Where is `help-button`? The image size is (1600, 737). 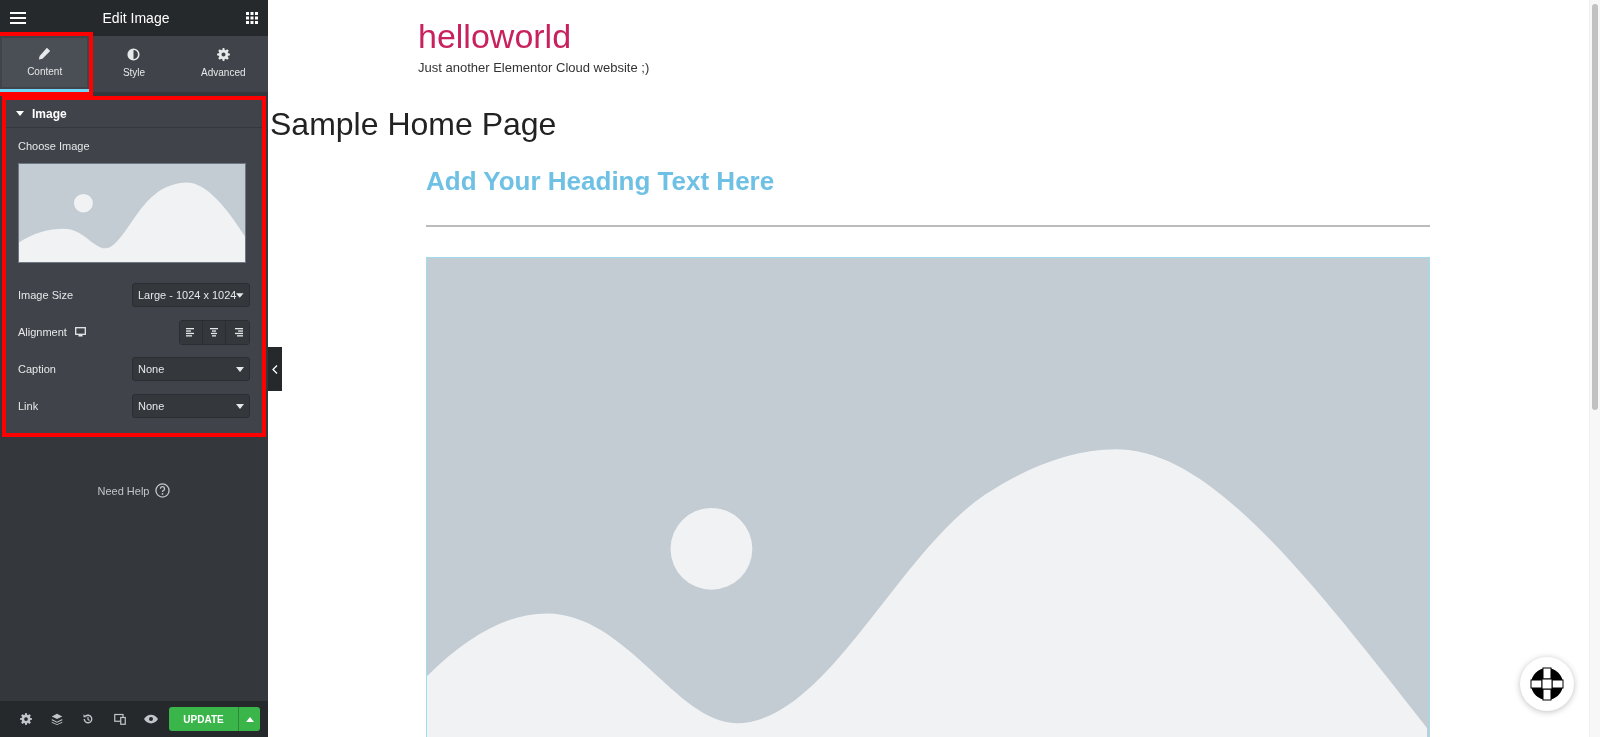 help-button is located at coordinates (1547, 684).